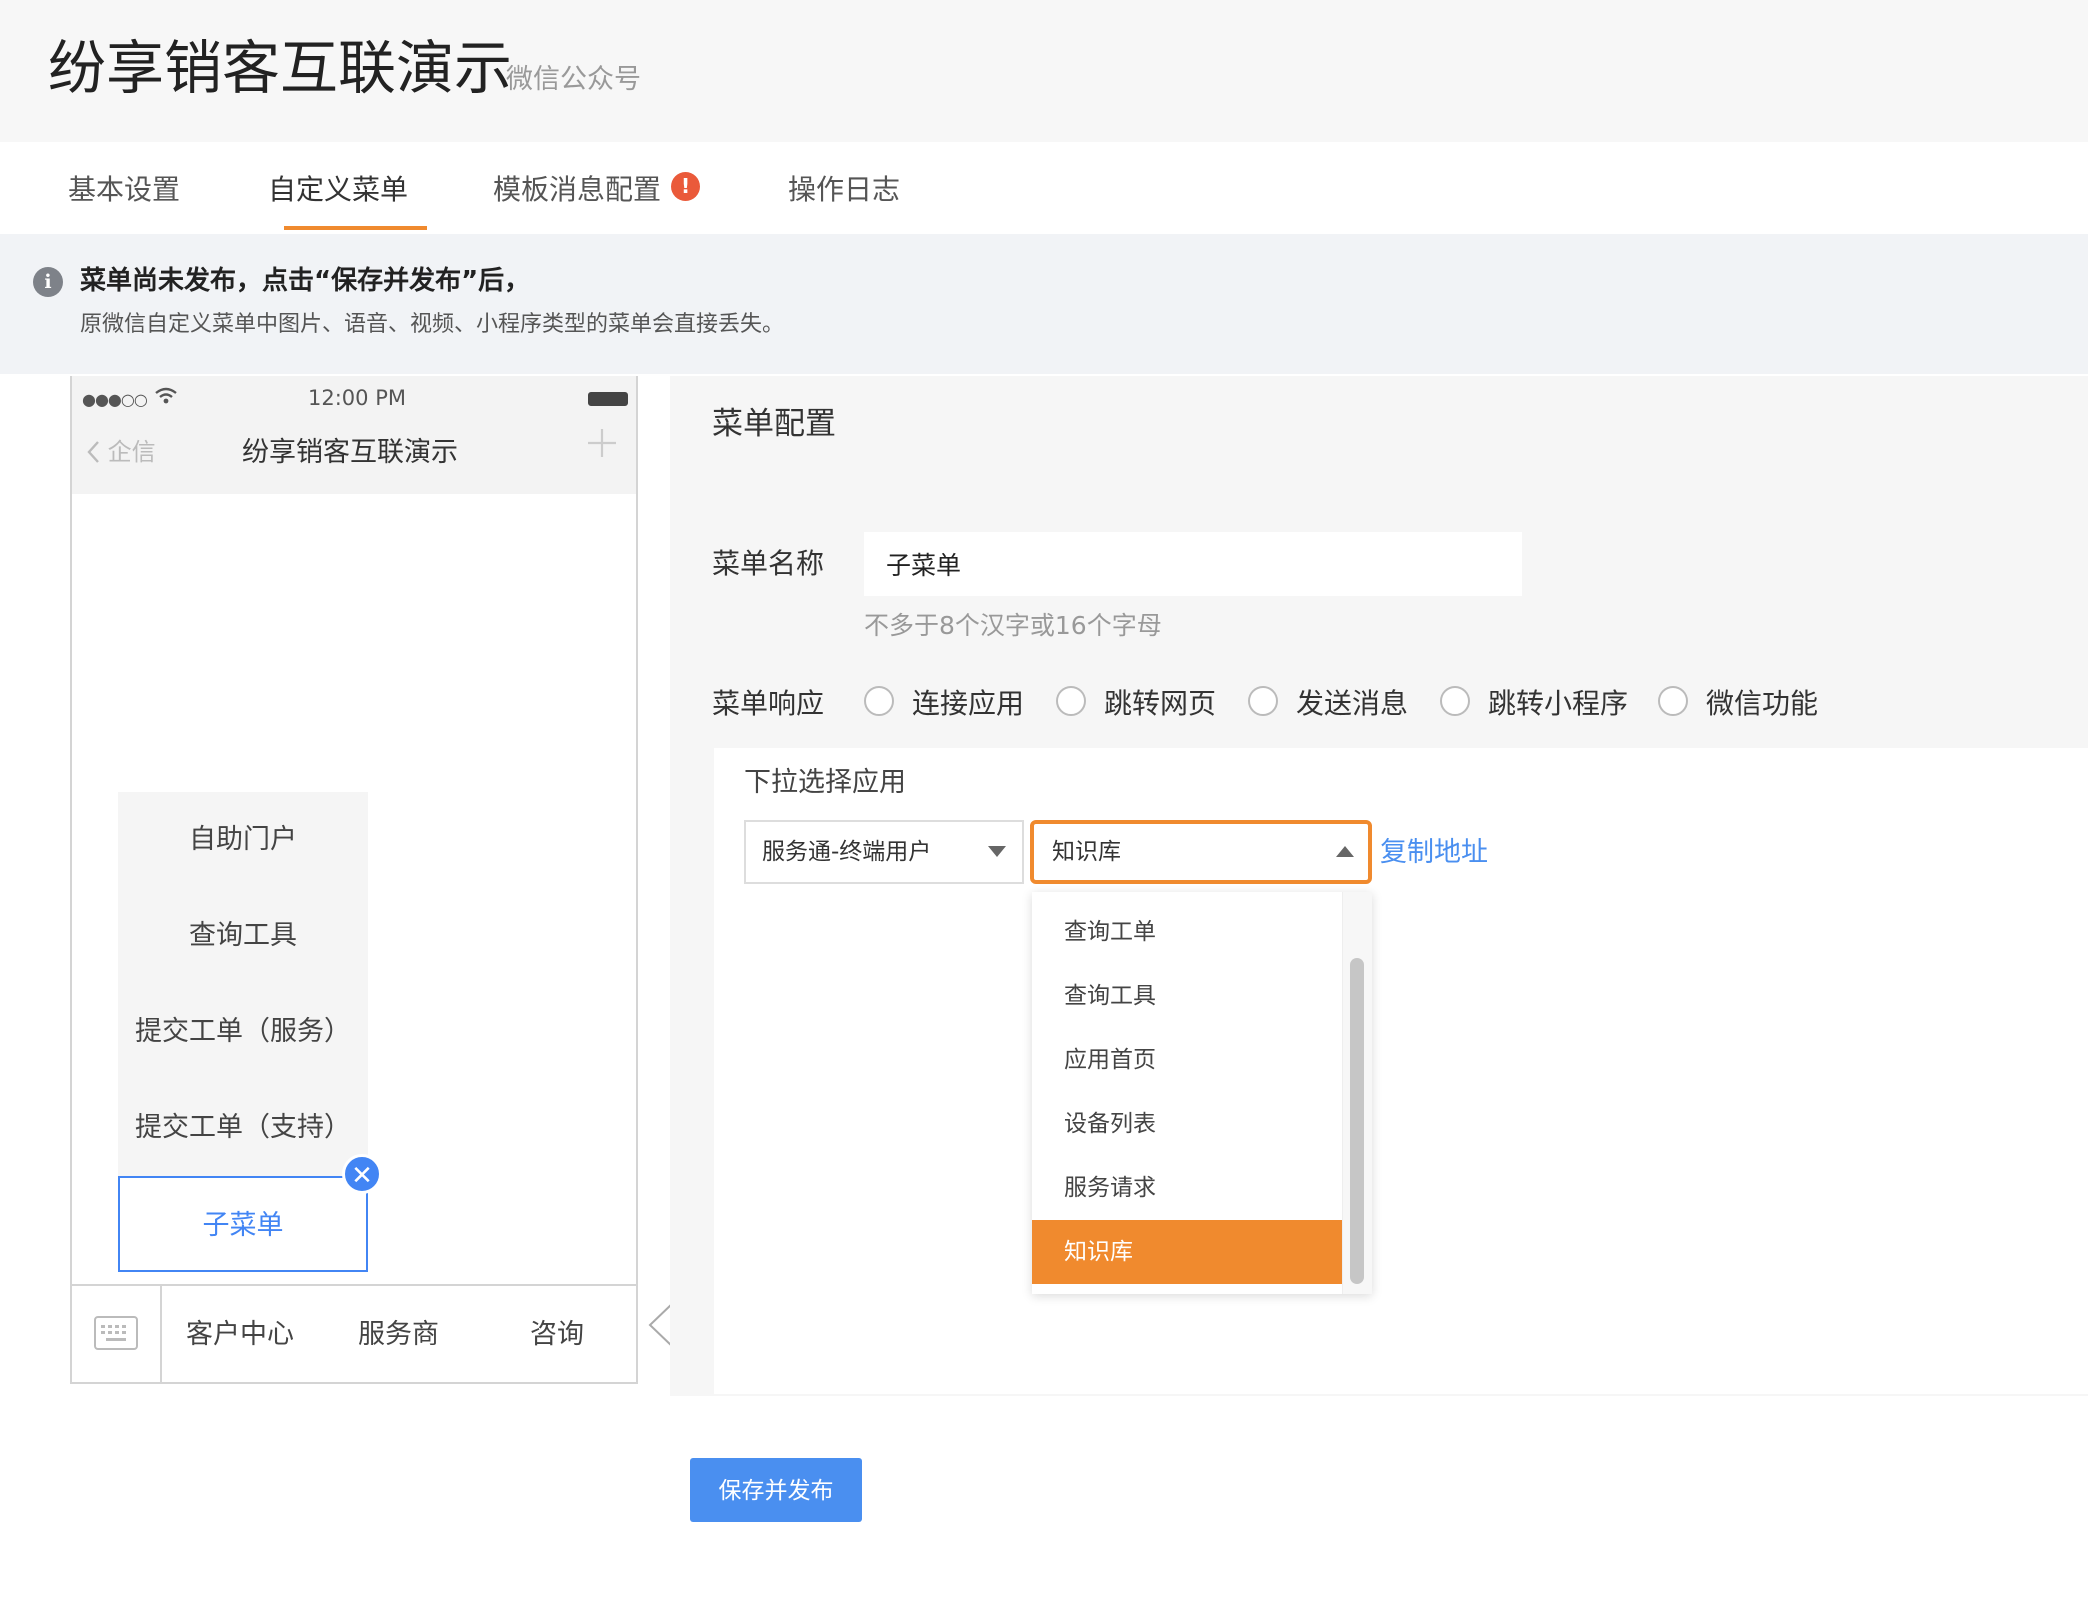  What do you see at coordinates (1762, 703) in the screenshot?
I see `radio-label: 微信功能` at bounding box center [1762, 703].